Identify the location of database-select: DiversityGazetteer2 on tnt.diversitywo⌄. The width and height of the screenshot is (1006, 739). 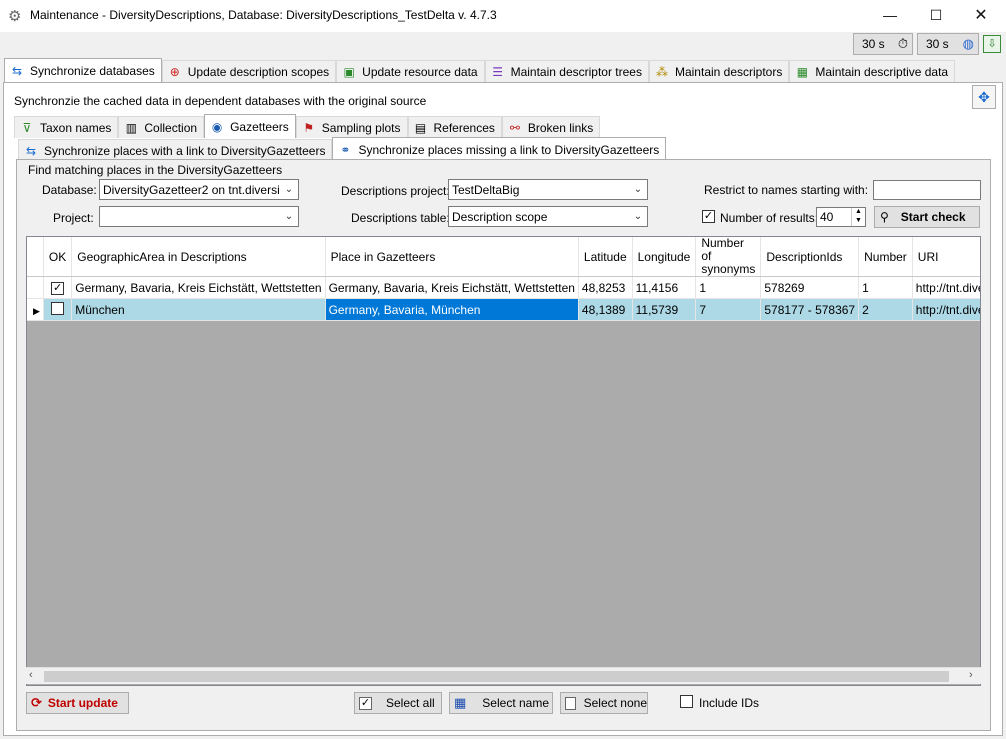
(199, 189).